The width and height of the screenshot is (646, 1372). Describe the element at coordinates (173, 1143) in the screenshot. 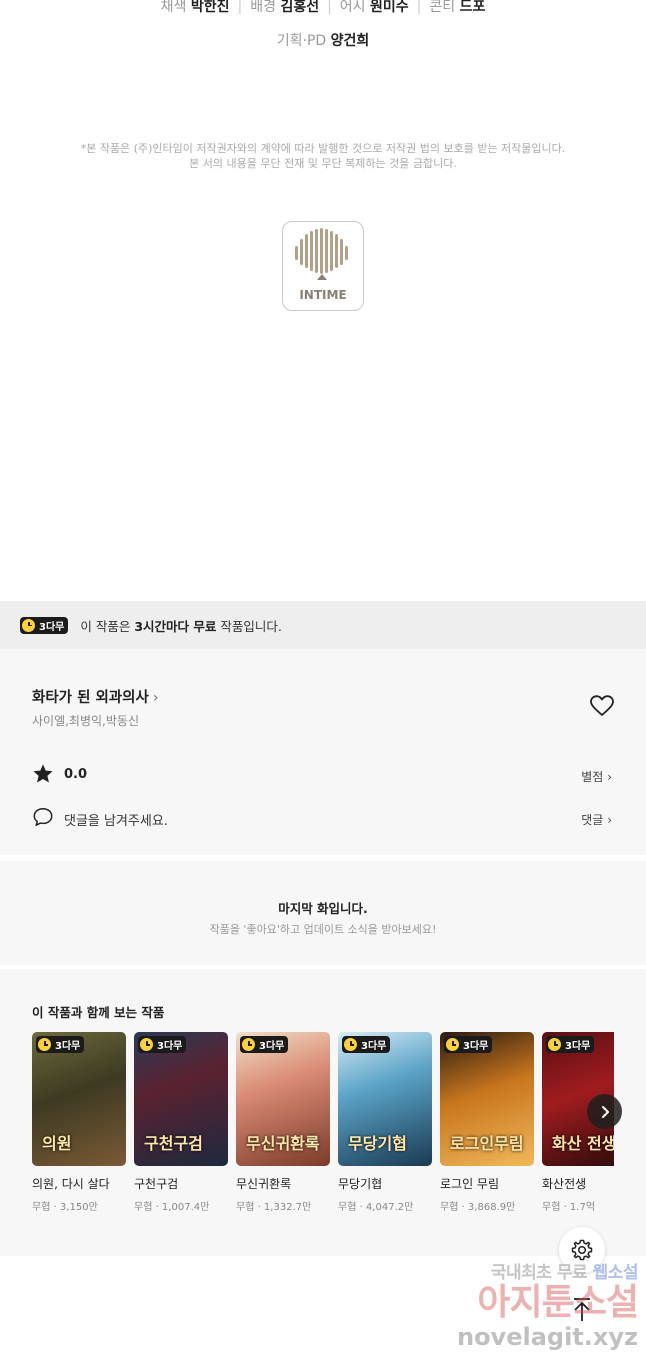

I see `cover-art-title: 구천구검` at that location.